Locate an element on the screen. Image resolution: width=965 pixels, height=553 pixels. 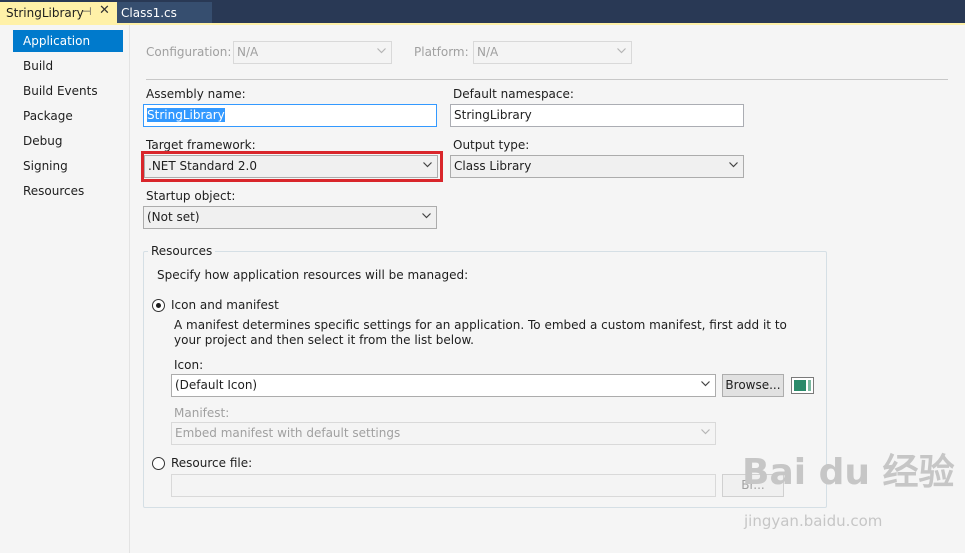
nav-item-debug: Debug is located at coordinates (68, 141).